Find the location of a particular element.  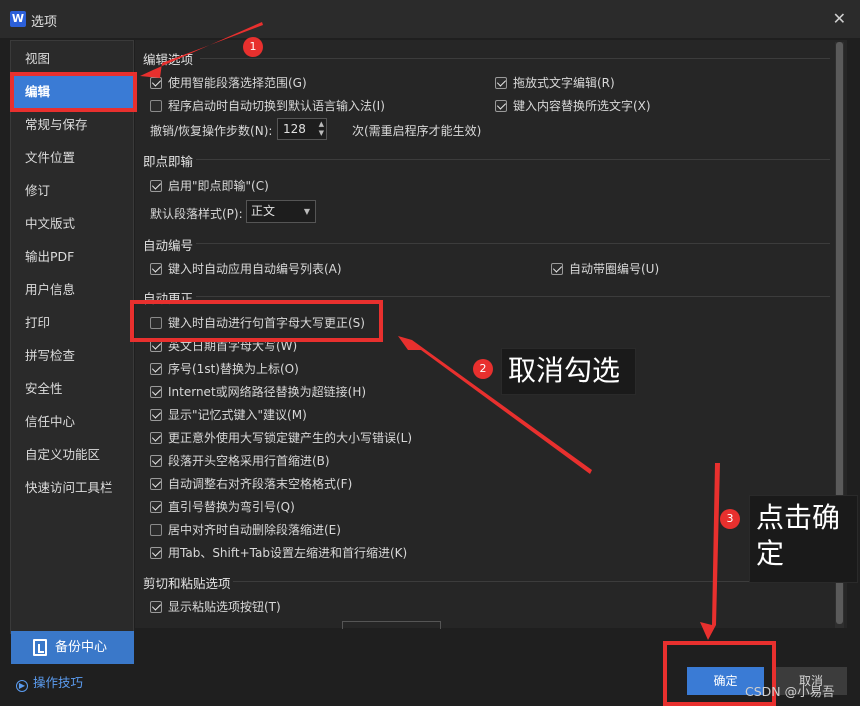

callout-click-ok: 点击确定 is located at coordinates (803, 539).